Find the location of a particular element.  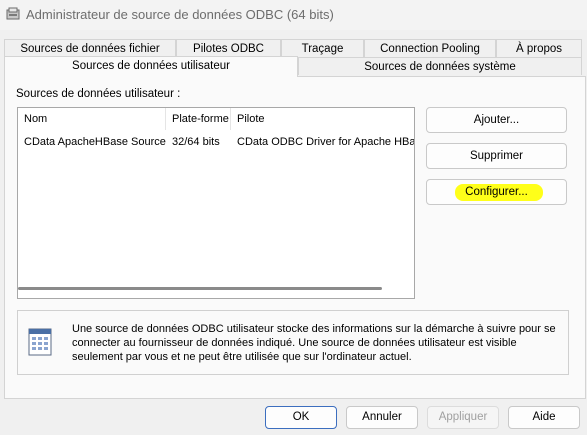

column-header-name: Nom is located at coordinates (92, 119).